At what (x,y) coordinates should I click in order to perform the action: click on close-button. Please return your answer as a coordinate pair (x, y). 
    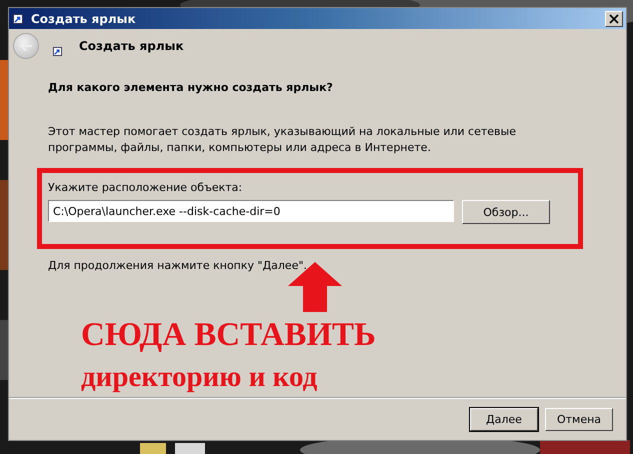
    Looking at the image, I should click on (614, 18).